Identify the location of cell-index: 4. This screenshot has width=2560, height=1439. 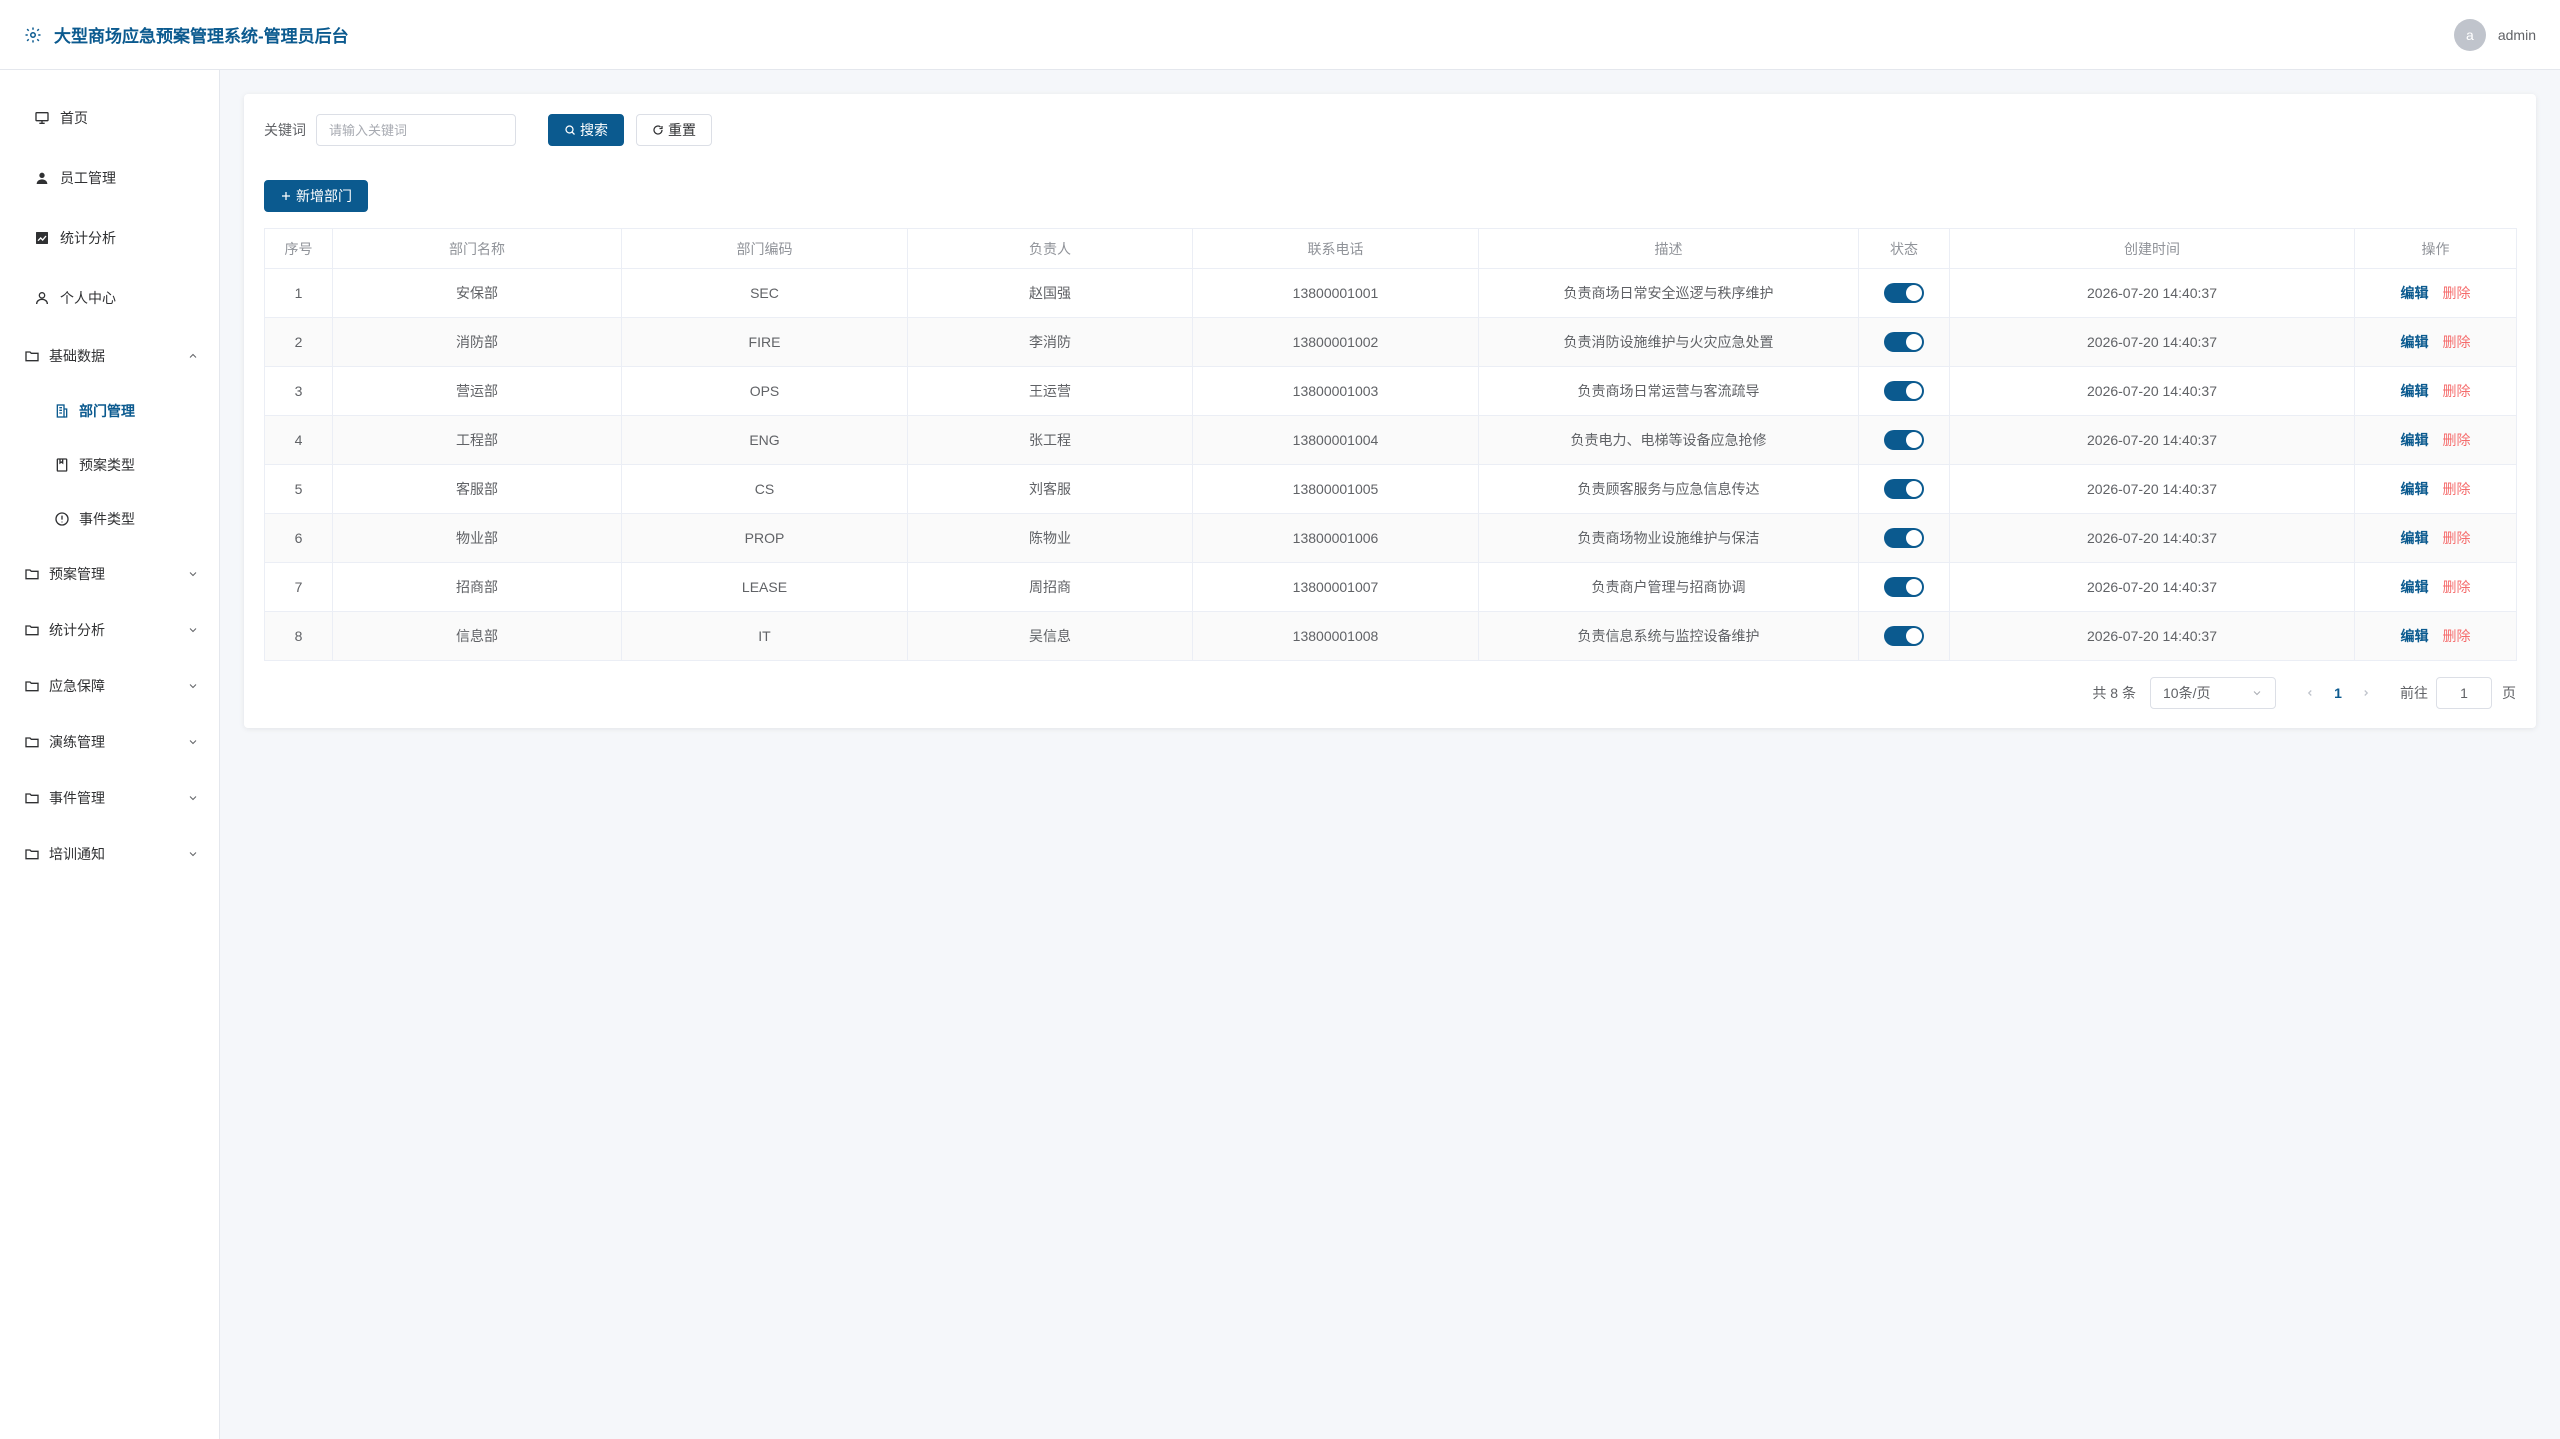
(298, 440).